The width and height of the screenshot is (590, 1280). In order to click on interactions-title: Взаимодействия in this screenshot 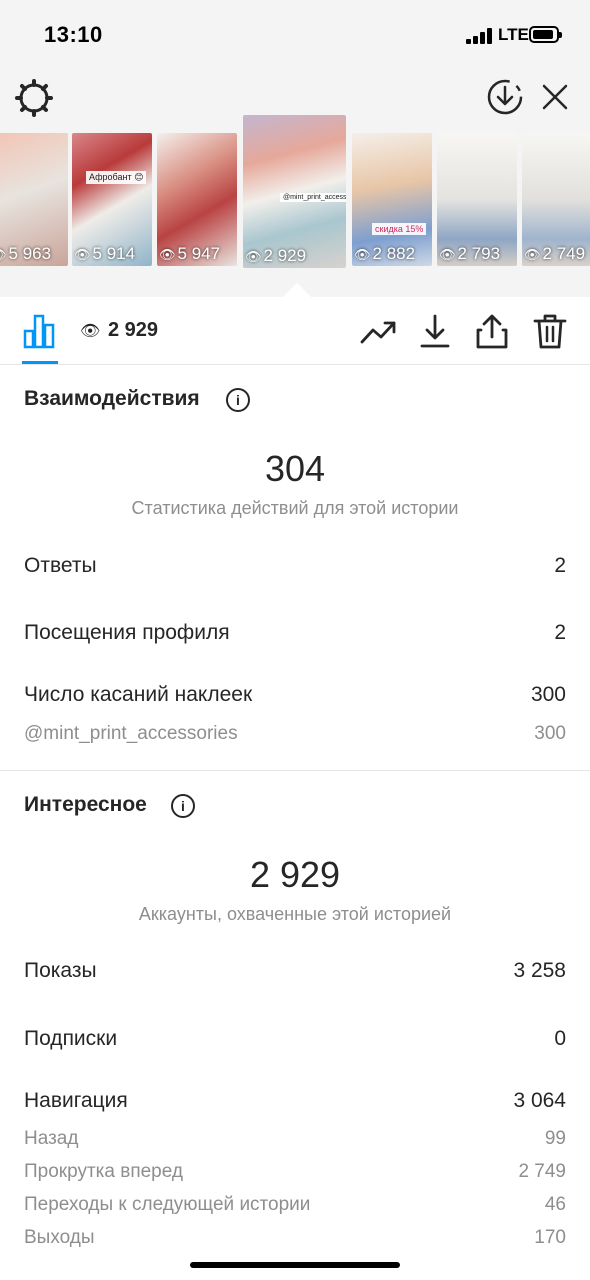, I will do `click(112, 398)`.